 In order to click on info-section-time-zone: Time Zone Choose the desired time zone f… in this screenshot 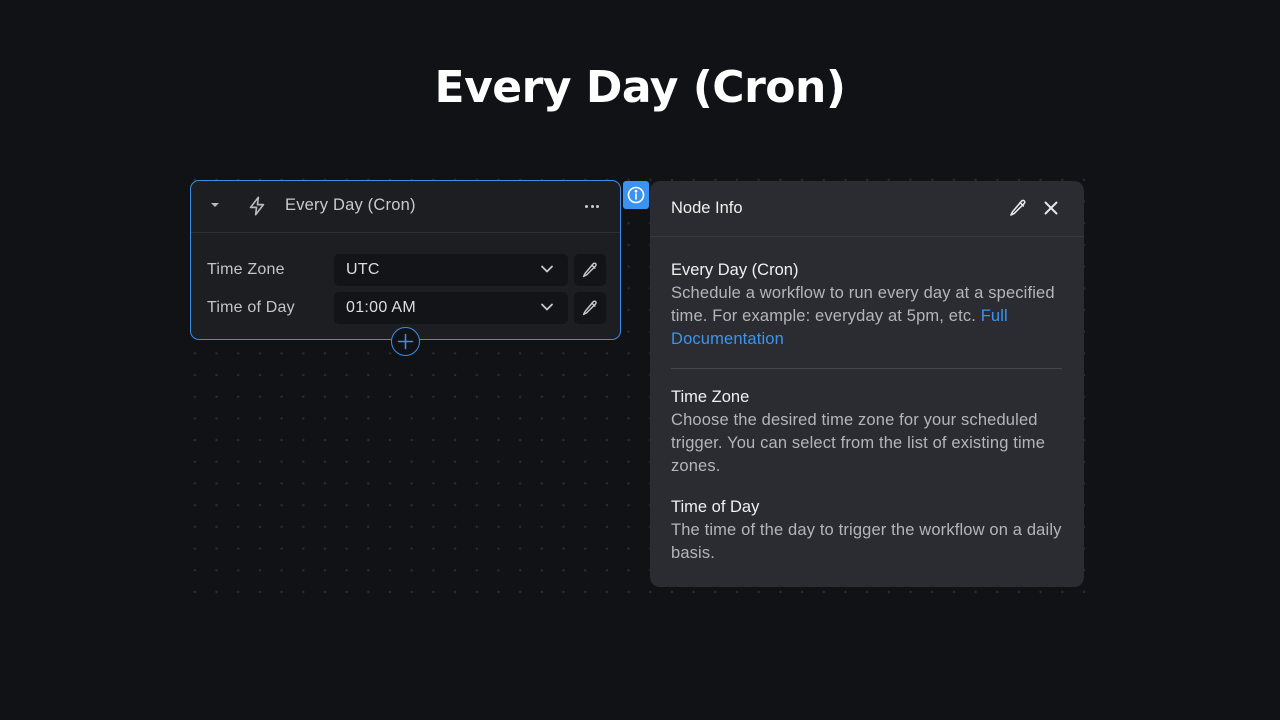, I will do `click(867, 432)`.